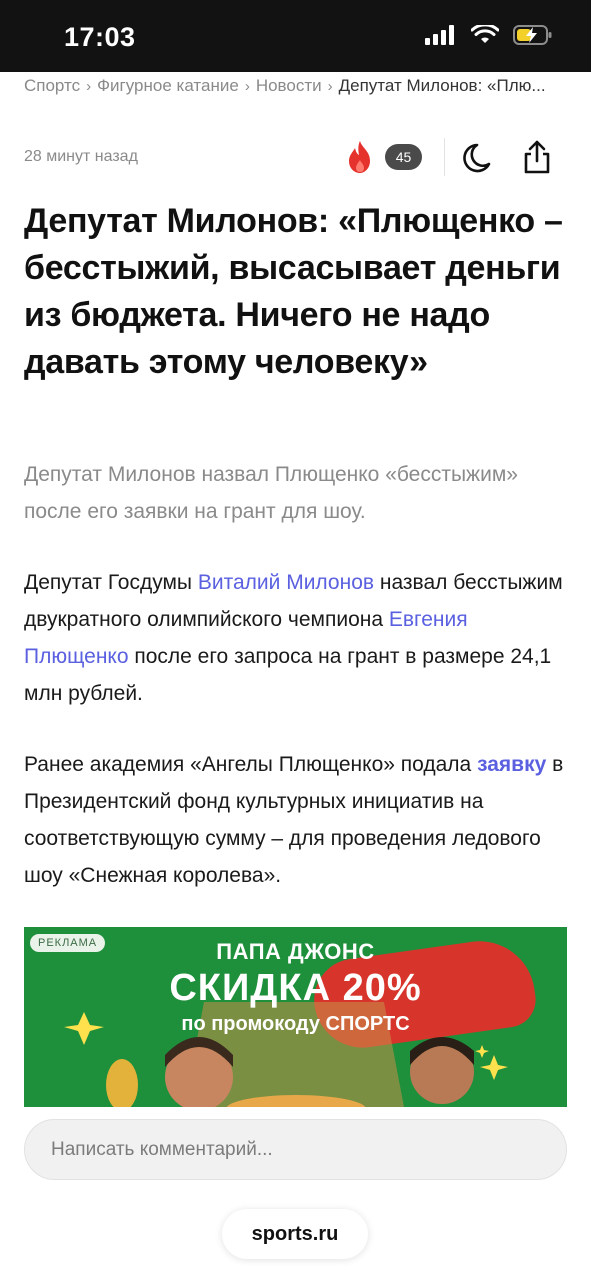 Image resolution: width=591 pixels, height=1280 pixels. I want to click on breadcrumb-sports: Спортс, so click(52, 86).